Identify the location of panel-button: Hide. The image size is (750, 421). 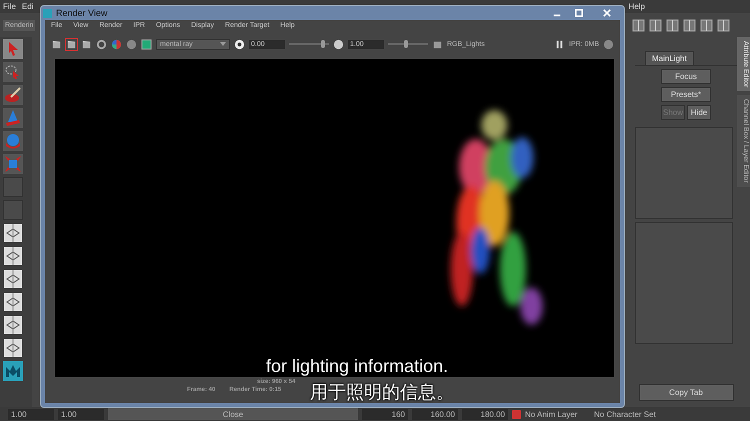
(699, 112).